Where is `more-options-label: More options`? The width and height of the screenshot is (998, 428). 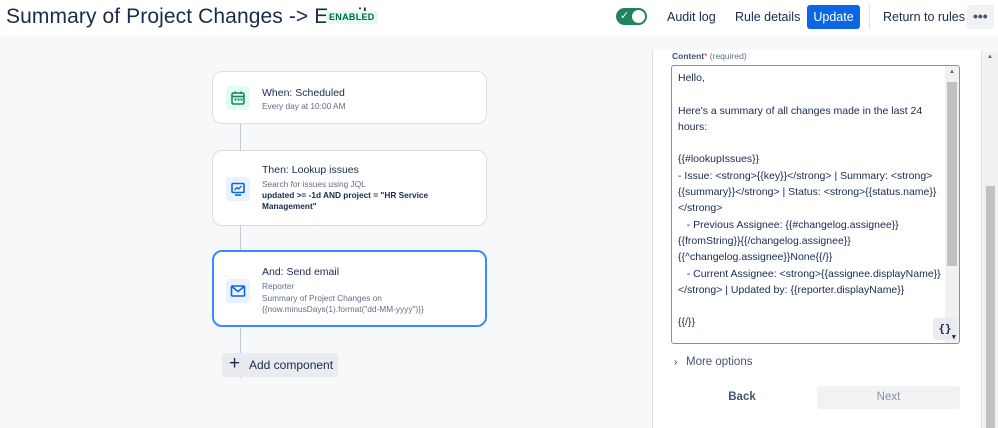 more-options-label: More options is located at coordinates (719, 362).